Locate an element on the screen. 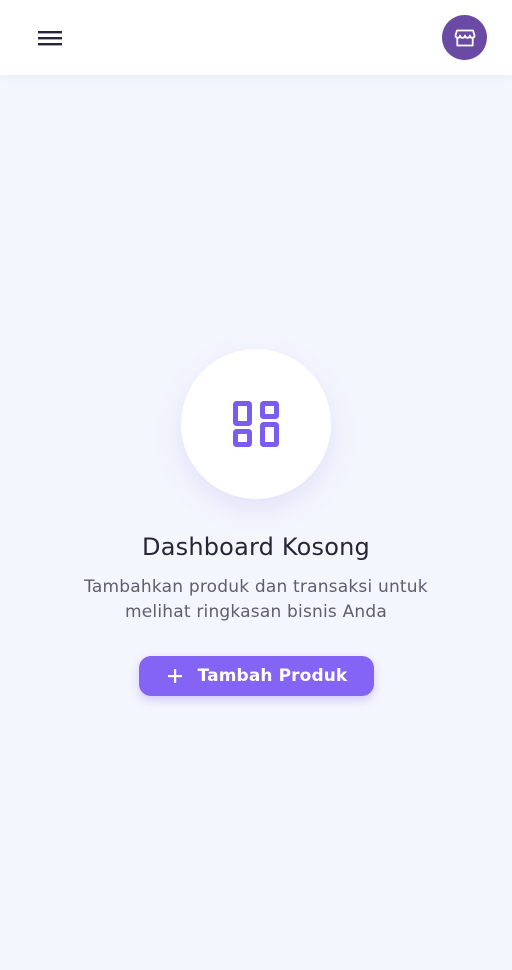  menu-icon is located at coordinates (50, 38).